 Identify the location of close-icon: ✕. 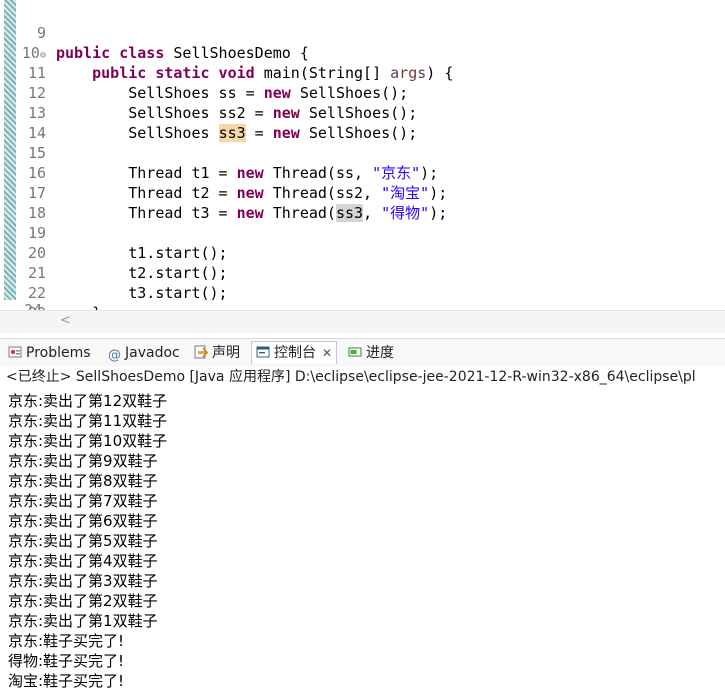
(327, 353).